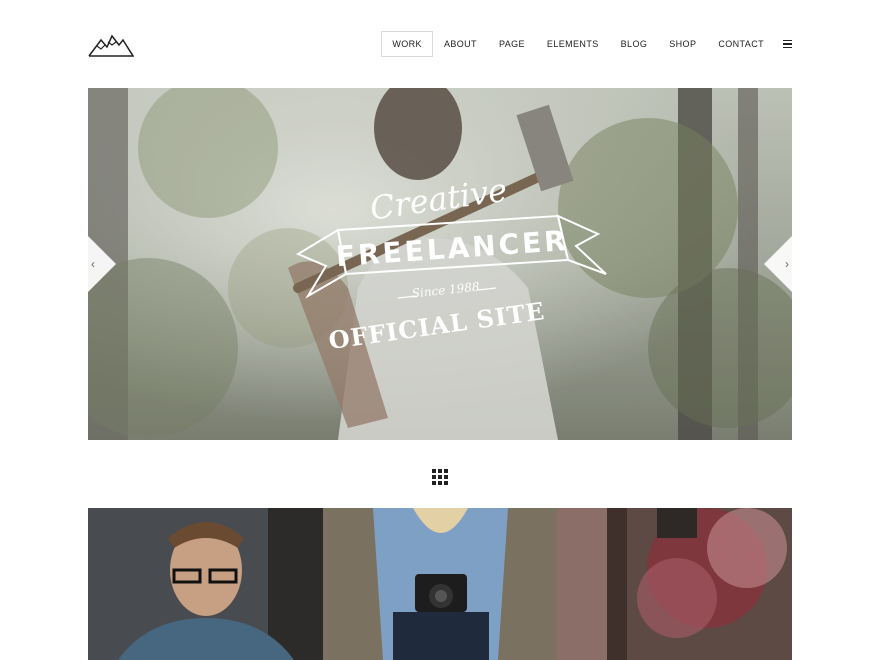  I want to click on portfolio-item-flowering-tree, so click(675, 584).